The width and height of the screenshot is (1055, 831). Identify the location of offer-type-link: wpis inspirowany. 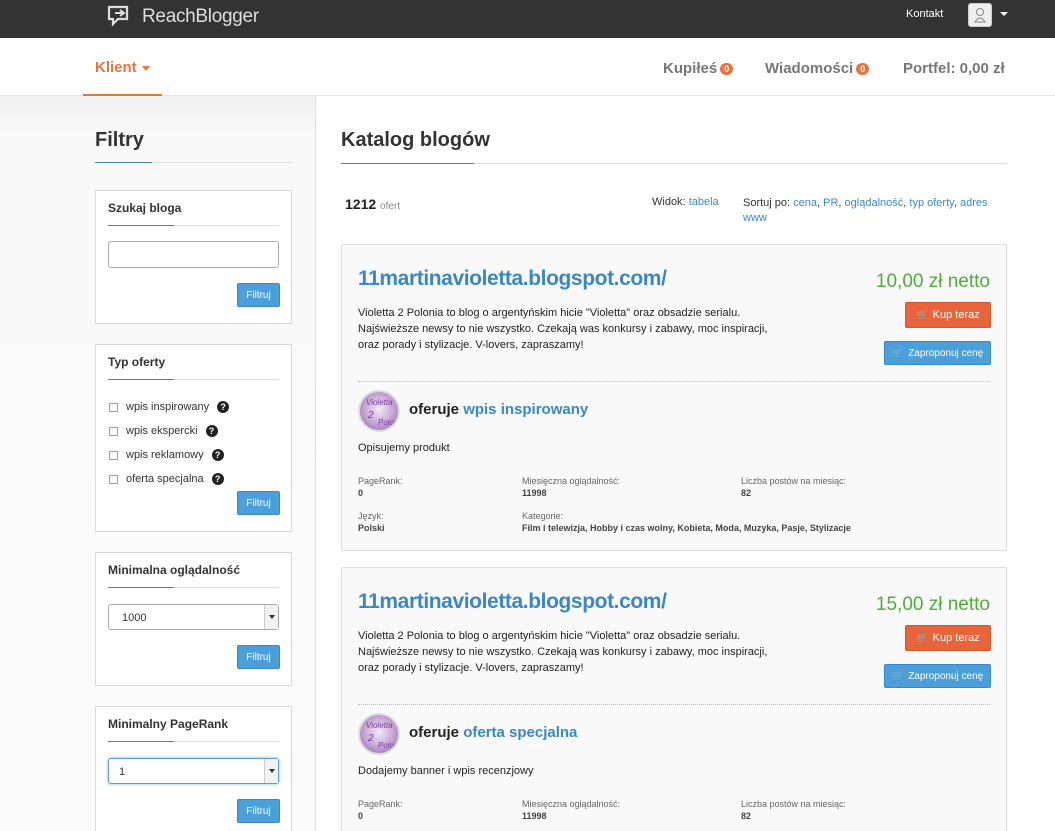
(525, 409).